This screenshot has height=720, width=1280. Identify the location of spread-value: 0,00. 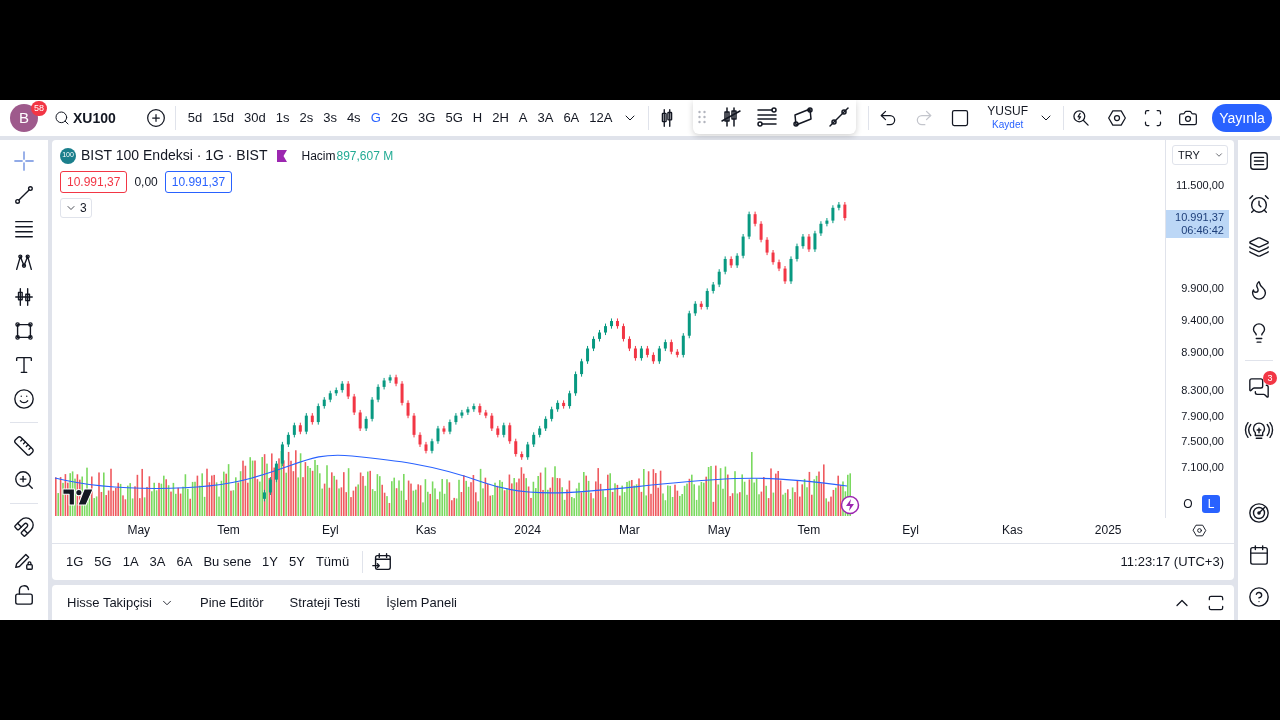
(146, 182).